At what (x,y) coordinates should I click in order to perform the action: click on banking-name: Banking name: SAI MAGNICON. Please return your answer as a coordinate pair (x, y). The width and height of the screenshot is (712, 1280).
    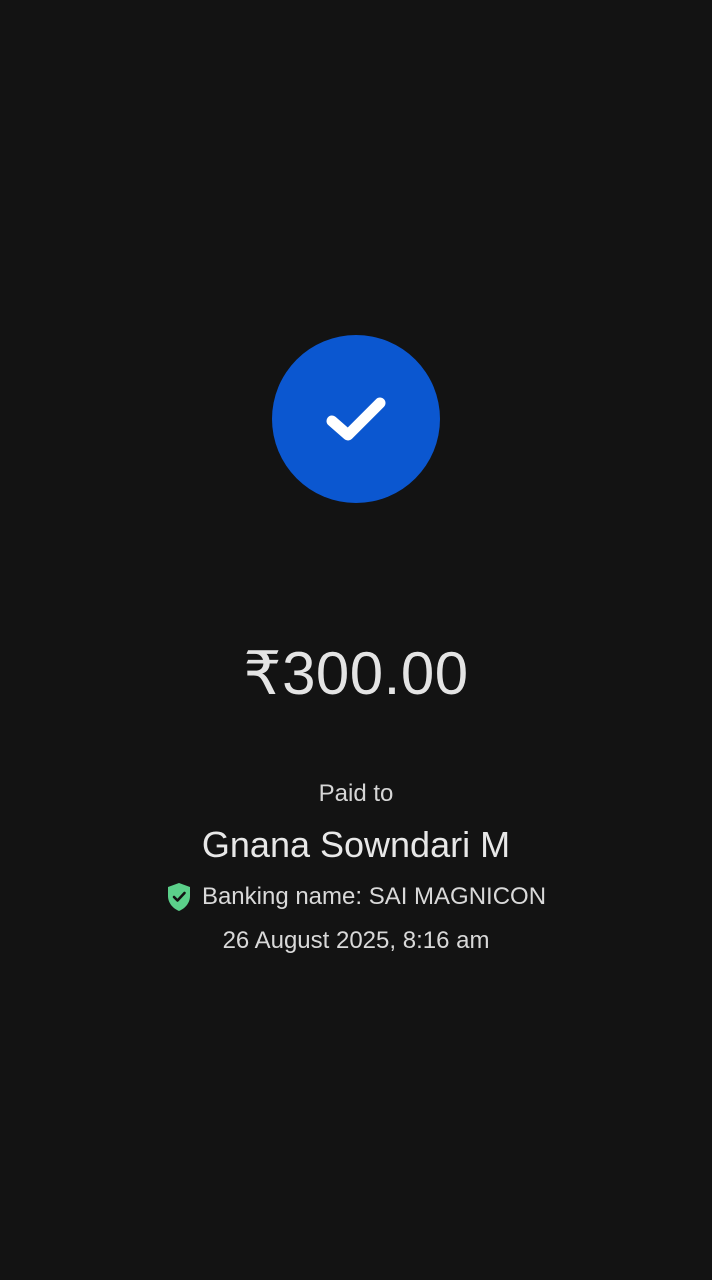
    Looking at the image, I should click on (374, 896).